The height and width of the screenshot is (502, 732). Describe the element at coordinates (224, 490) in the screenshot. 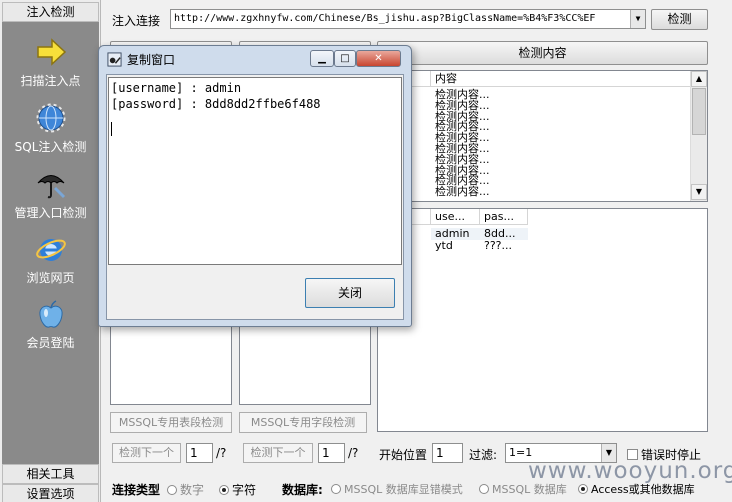

I see `radio-char` at that location.